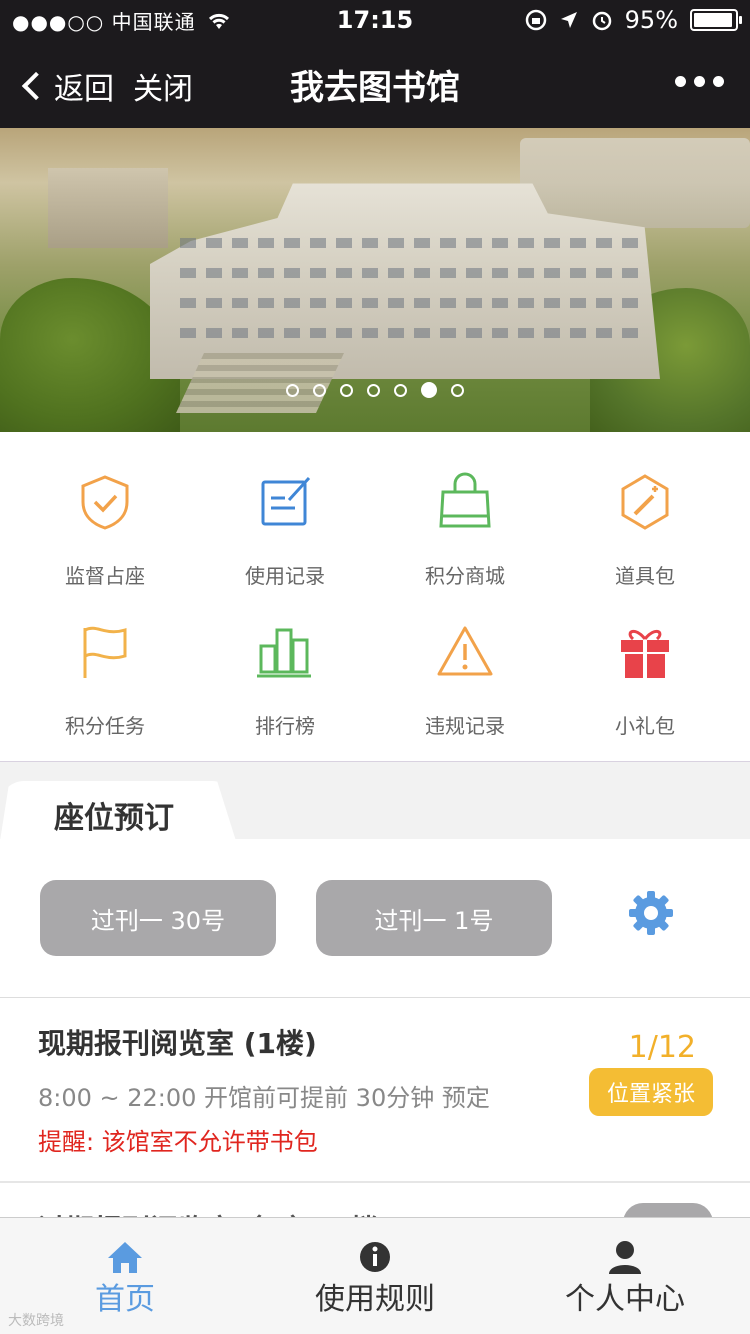  Describe the element at coordinates (105, 542) in the screenshot. I see `menu-supervise-seat: 监督占座` at that location.